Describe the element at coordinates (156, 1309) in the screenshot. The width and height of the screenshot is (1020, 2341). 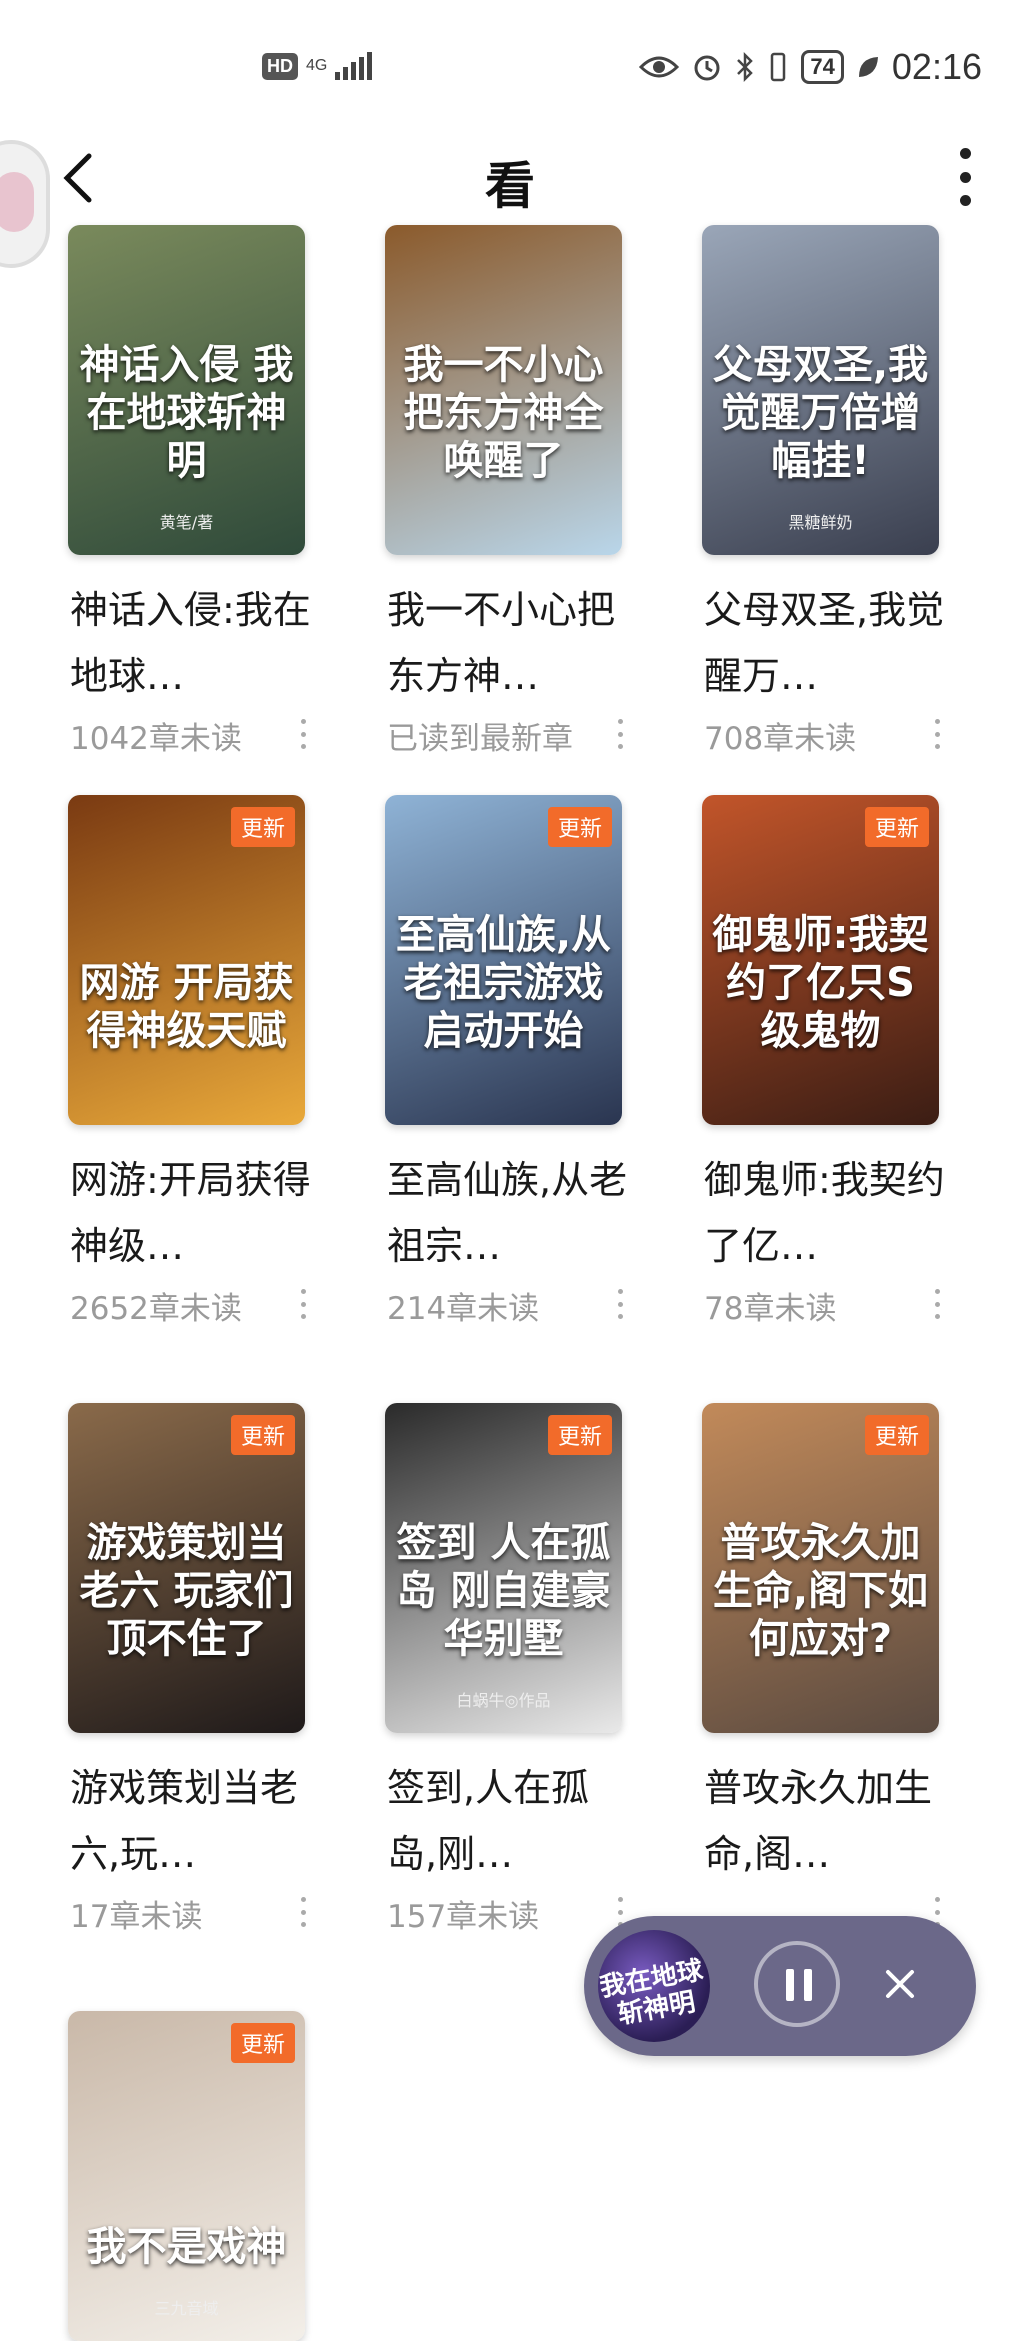
I see `book-read-status: 2652章未读` at that location.